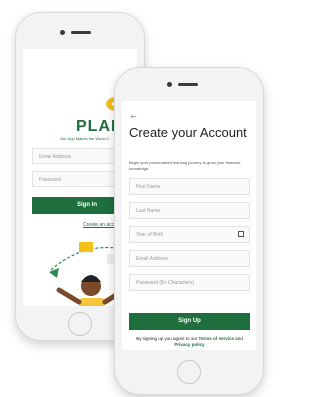  What do you see at coordinates (152, 259) in the screenshot?
I see `email-placeholder: Email Address` at bounding box center [152, 259].